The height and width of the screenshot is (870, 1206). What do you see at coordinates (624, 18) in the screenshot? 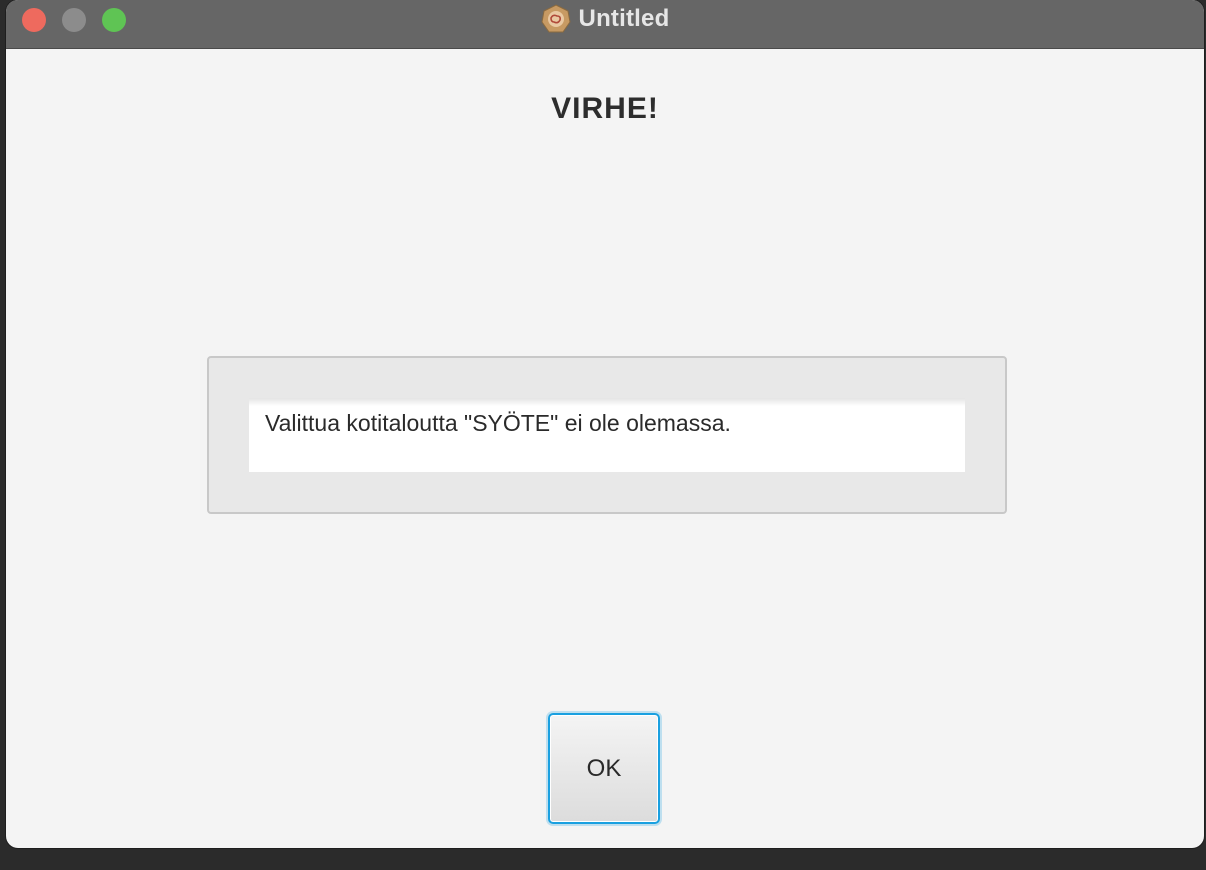
I see `window-title: Untitled` at bounding box center [624, 18].